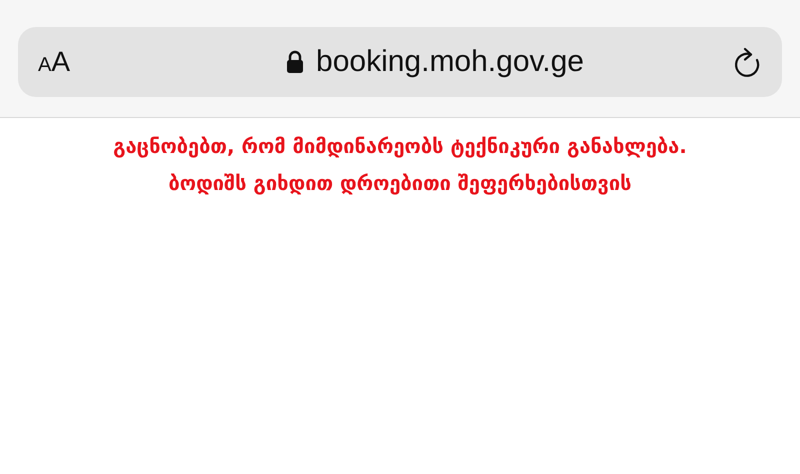 Image resolution: width=800 pixels, height=474 pixels. I want to click on notice-text: გაცნობებთ, რომ მიმდინარეობს ტექნიკური განახლება., so click(400, 146).